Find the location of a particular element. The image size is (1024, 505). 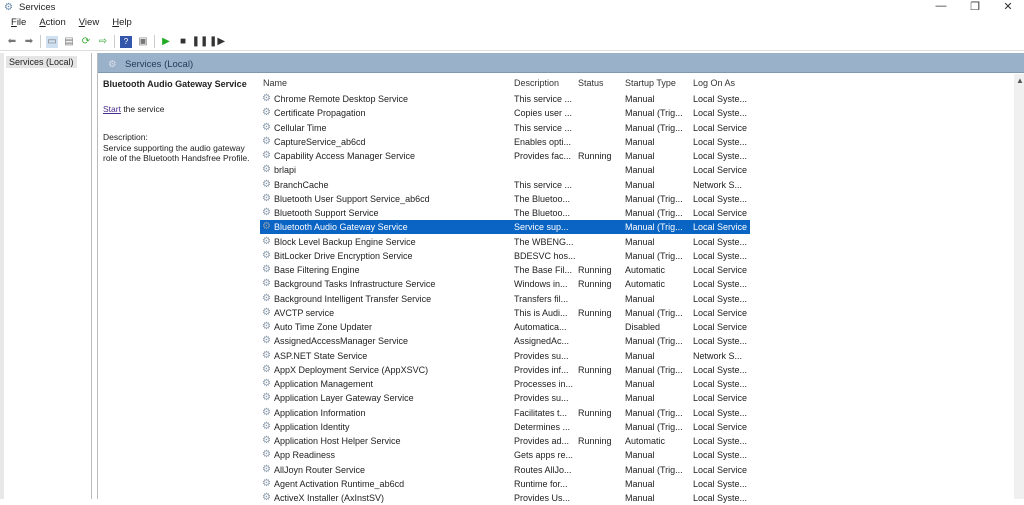

service-name: Application Management is located at coordinates (324, 384).